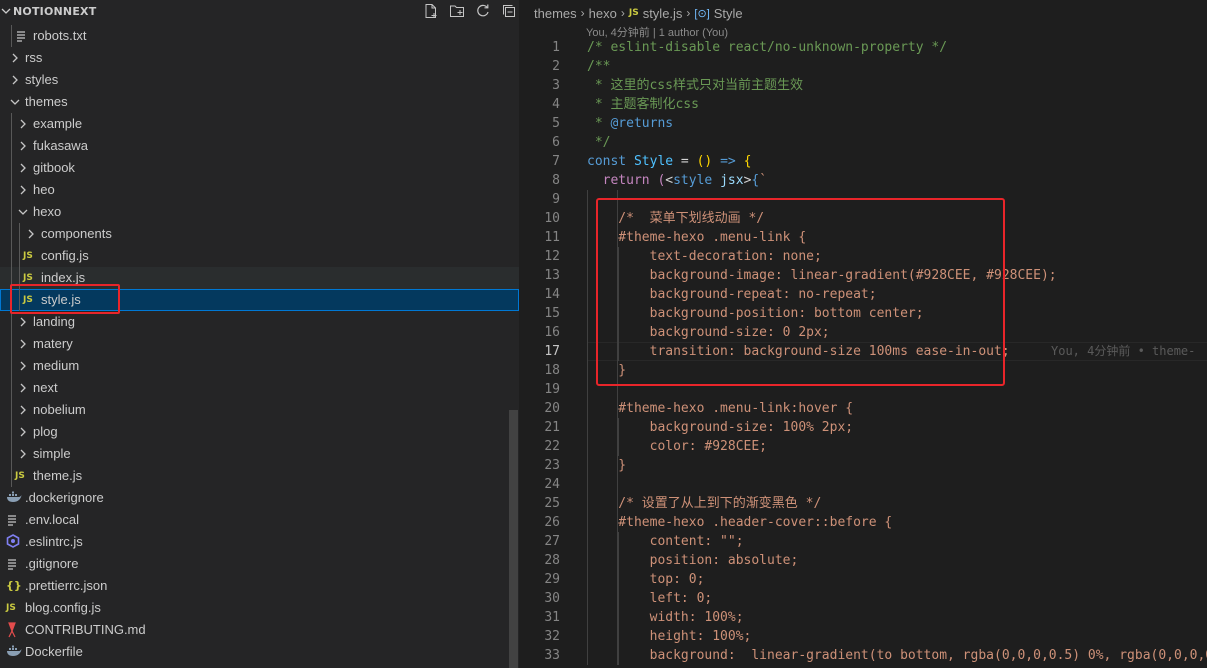  I want to click on refresh-icon, so click(483, 11).